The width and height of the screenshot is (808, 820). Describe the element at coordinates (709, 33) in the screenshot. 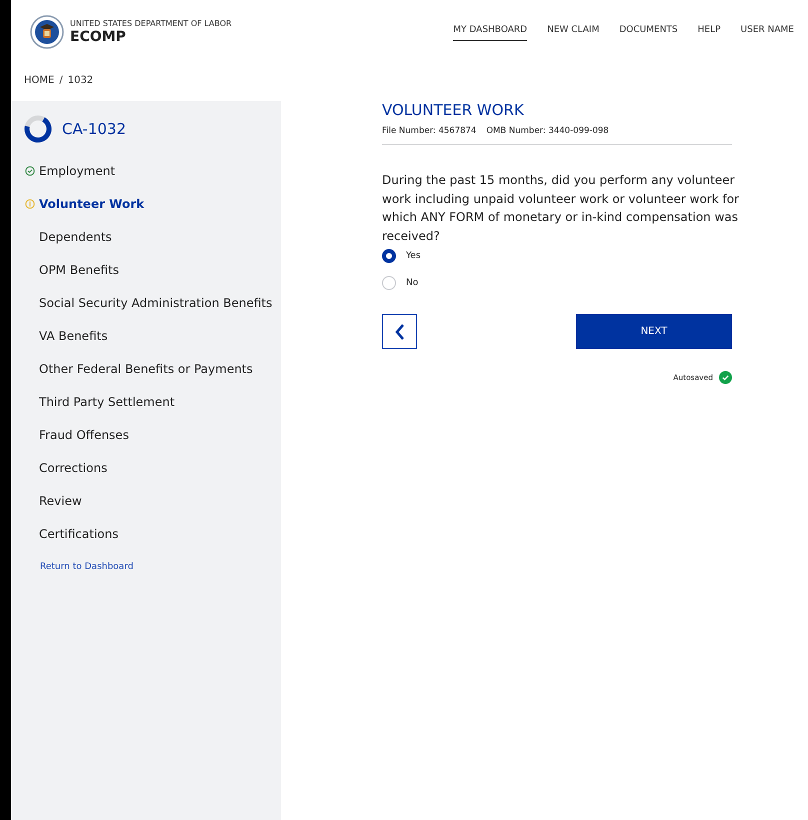

I see `nav-link: HELP` at that location.